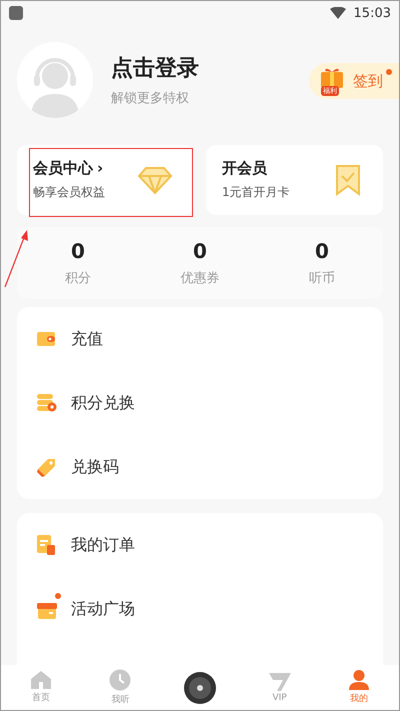  Describe the element at coordinates (63, 168) in the screenshot. I see `card-title: 会员中心` at that location.